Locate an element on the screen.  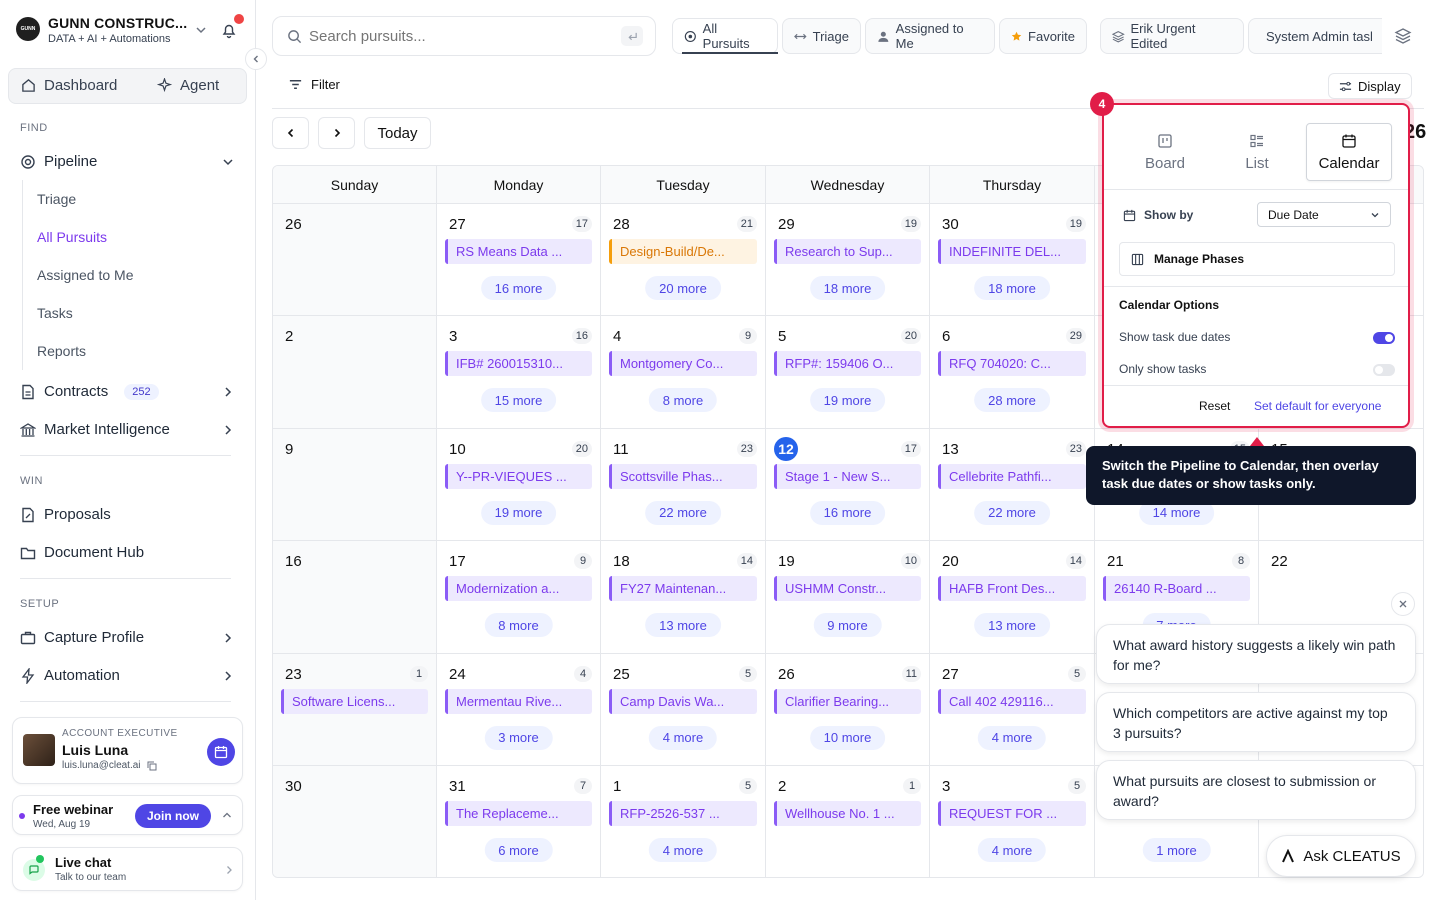
collapse-sidebar-button is located at coordinates (256, 59).